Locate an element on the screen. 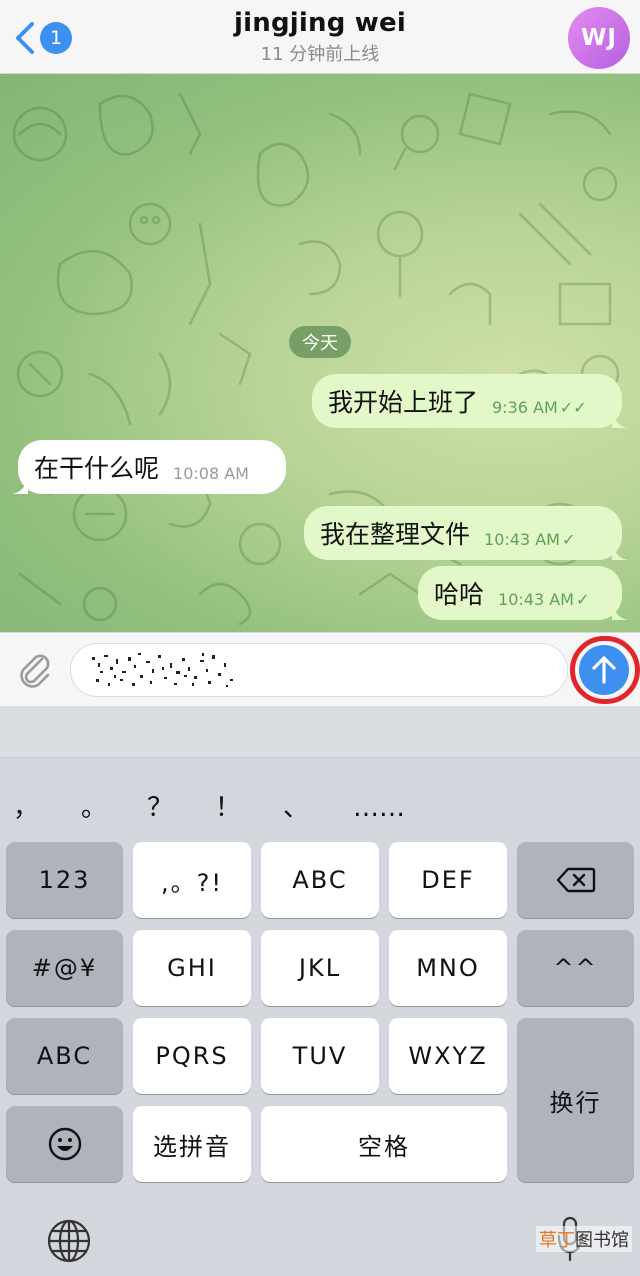 The height and width of the screenshot is (1276, 640). emoji-key is located at coordinates (64, 1144).